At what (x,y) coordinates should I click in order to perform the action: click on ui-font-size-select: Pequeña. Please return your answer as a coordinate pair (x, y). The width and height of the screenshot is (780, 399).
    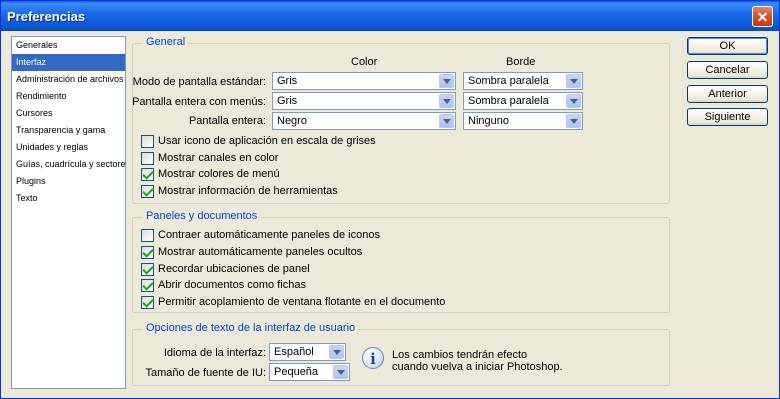
    Looking at the image, I should click on (309, 372).